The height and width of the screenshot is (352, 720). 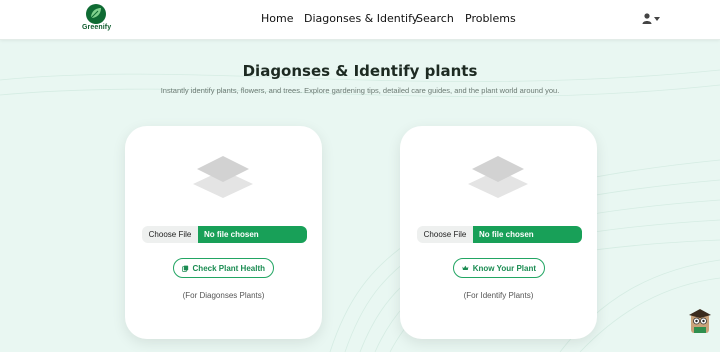 I want to click on file-input-identify: Choose File No file chosen, so click(x=499, y=234).